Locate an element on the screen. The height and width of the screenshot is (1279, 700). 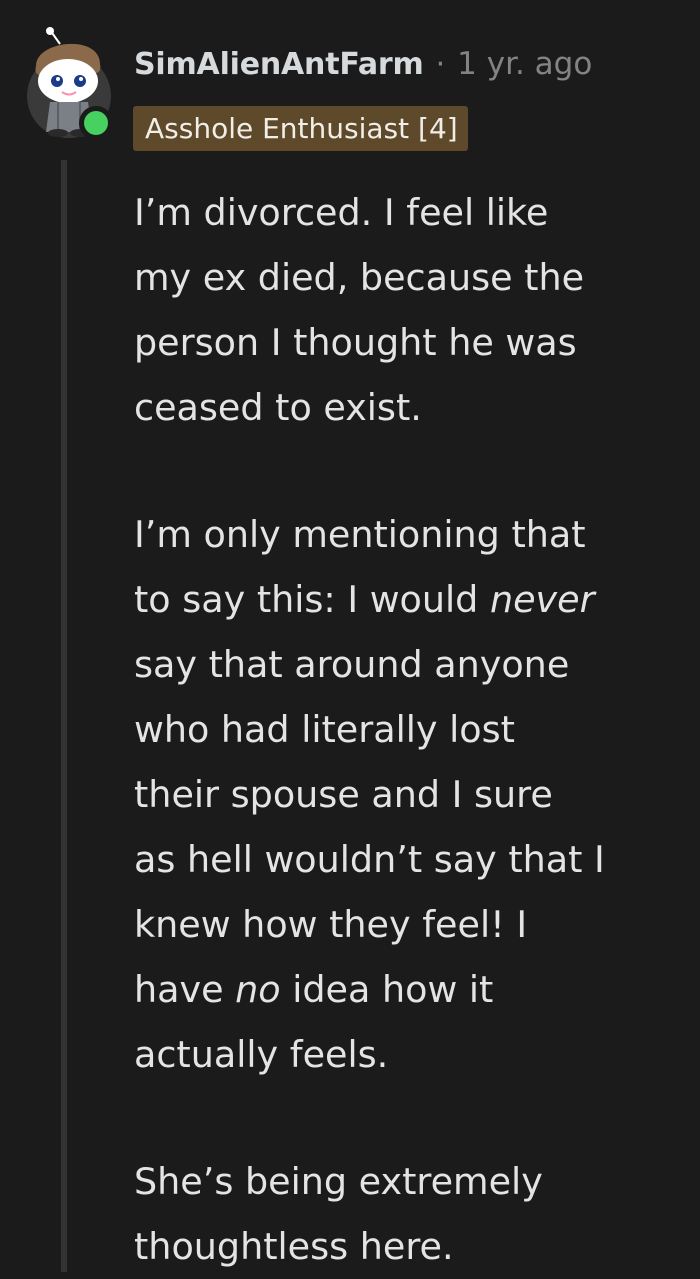
emphasis-text: no is located at coordinates (258, 989).